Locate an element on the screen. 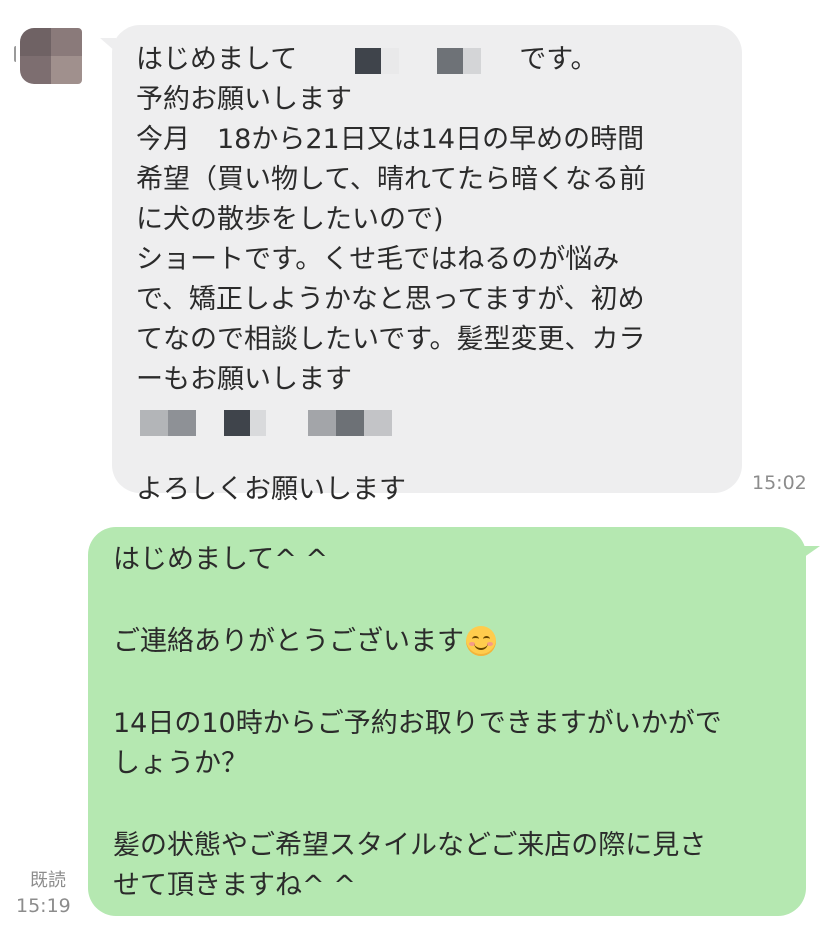 This screenshot has height=938, width=824. outgoing-line-1: はじめまして^ ^ is located at coordinates (221, 559).